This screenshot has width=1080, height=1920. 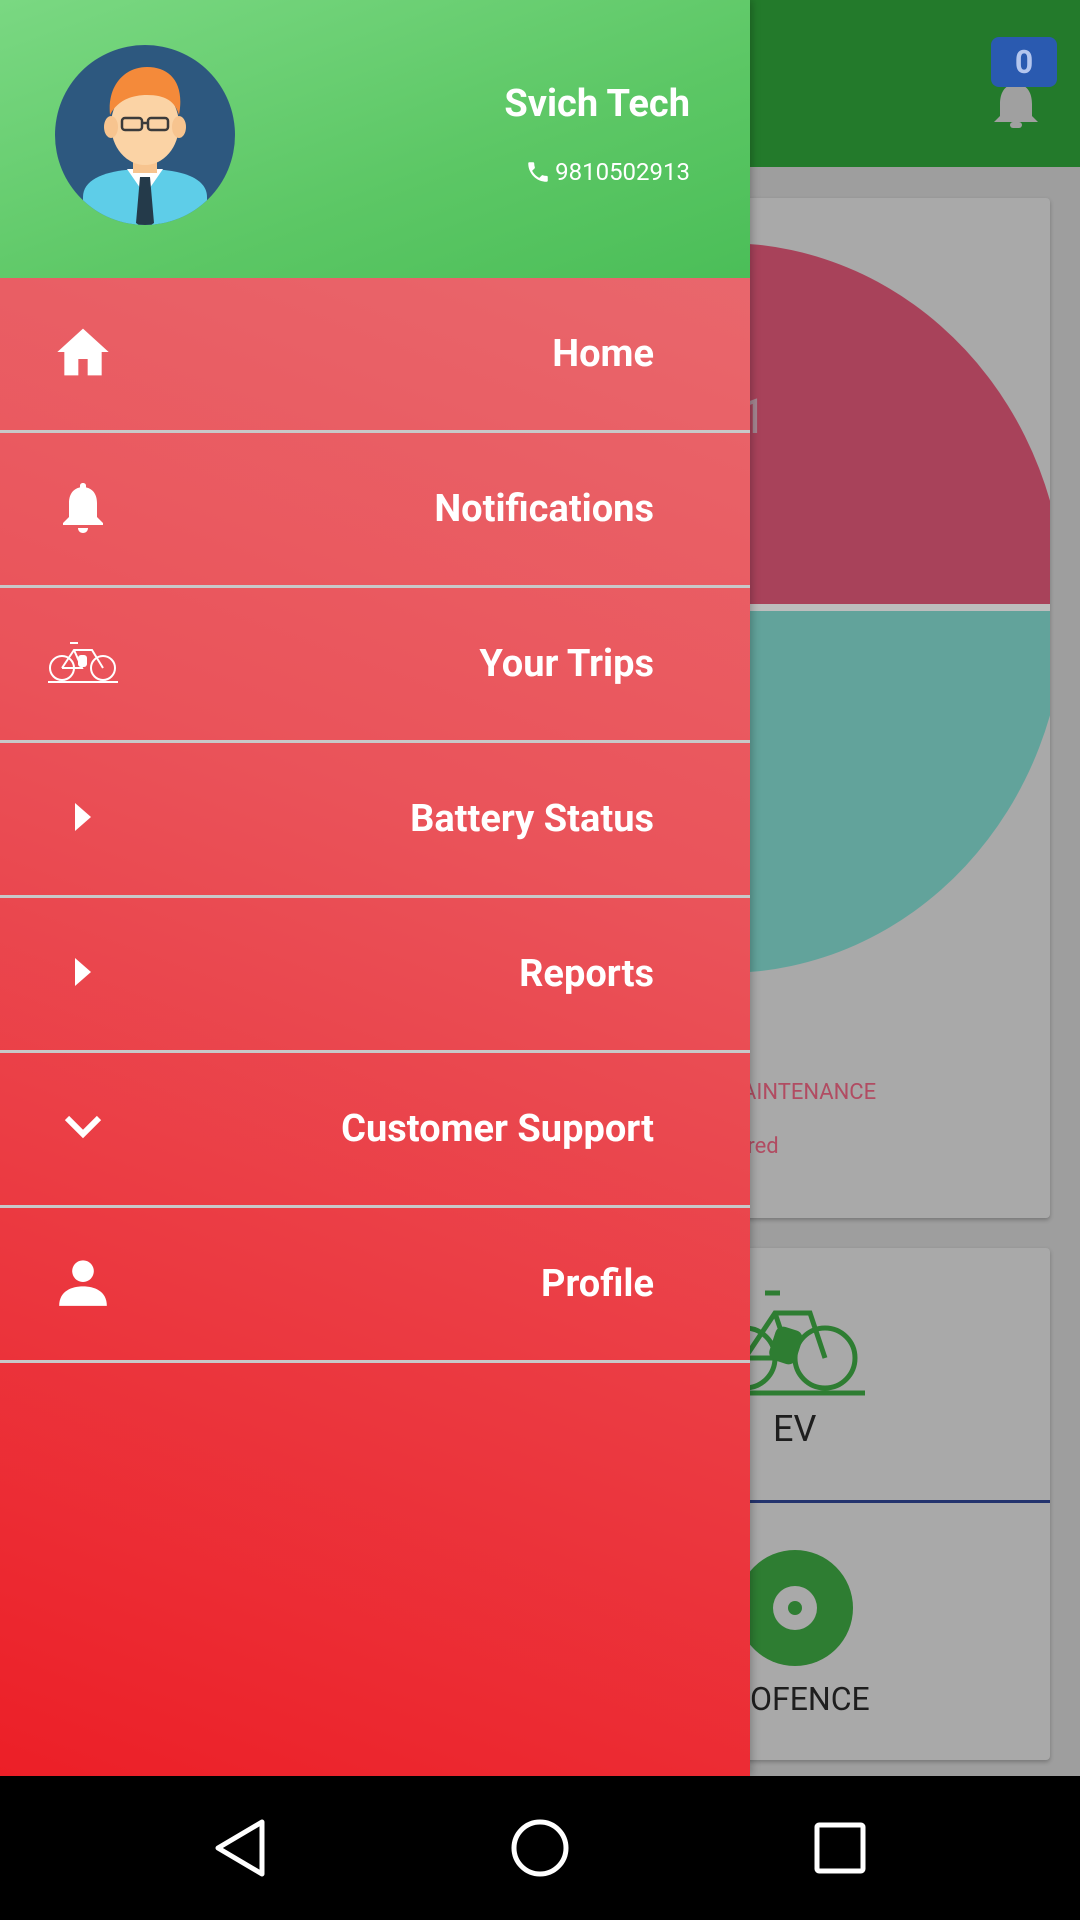 What do you see at coordinates (538, 172) in the screenshot?
I see `phone-icon` at bounding box center [538, 172].